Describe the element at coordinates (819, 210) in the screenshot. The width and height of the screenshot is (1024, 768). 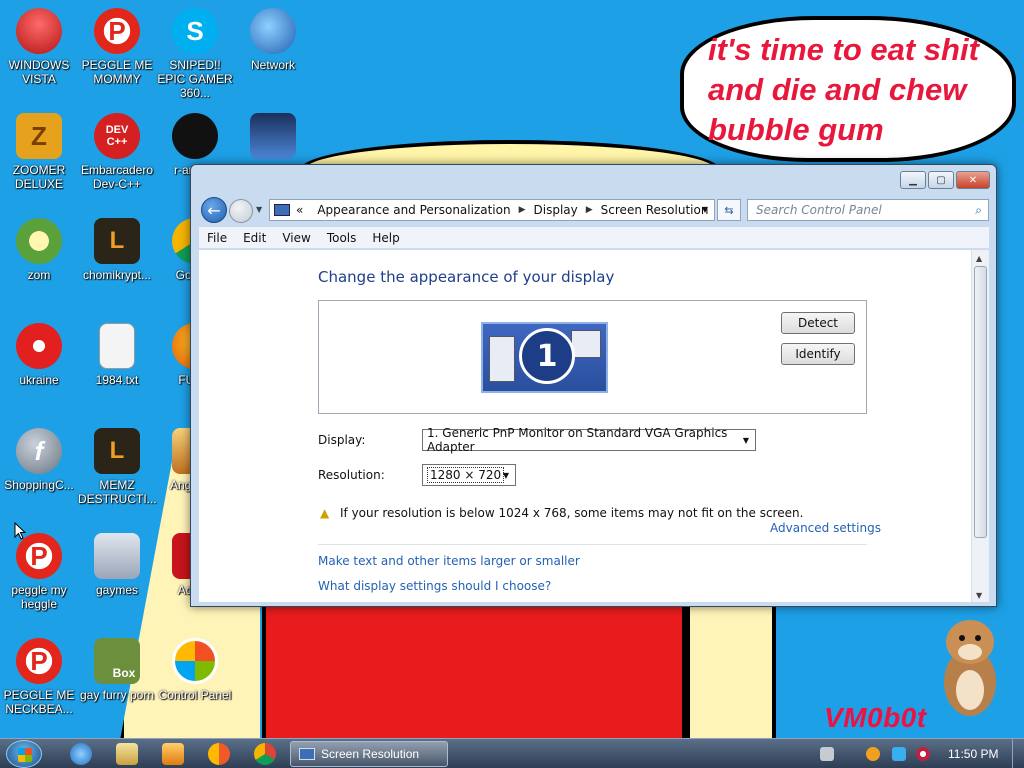
I see `search-placeholder: Search Control Panel` at that location.